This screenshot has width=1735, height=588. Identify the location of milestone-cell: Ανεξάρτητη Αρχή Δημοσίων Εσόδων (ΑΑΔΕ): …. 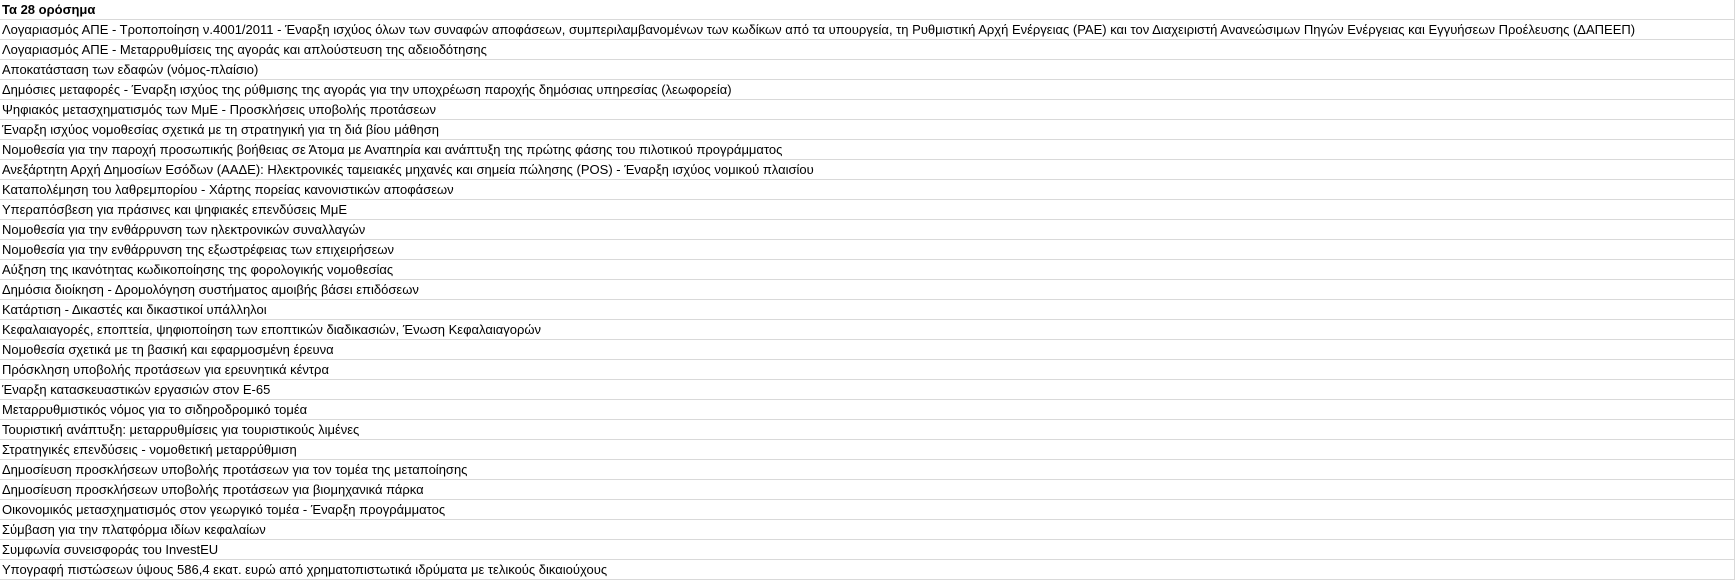
(867, 169).